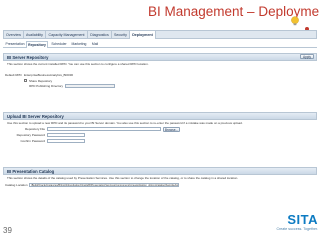  I want to click on lightbulb-icon, so click(295, 21).